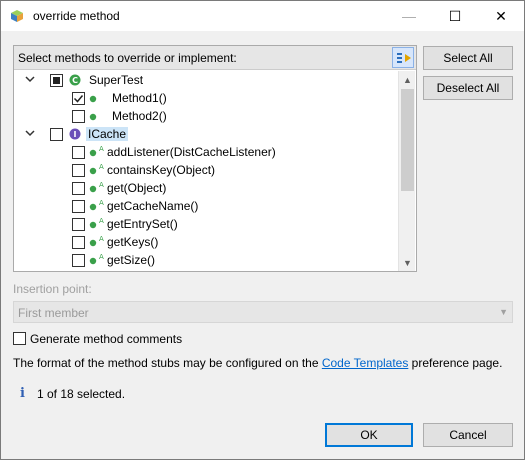  What do you see at coordinates (139, 98) in the screenshot?
I see `tree-node-label: Method1()` at bounding box center [139, 98].